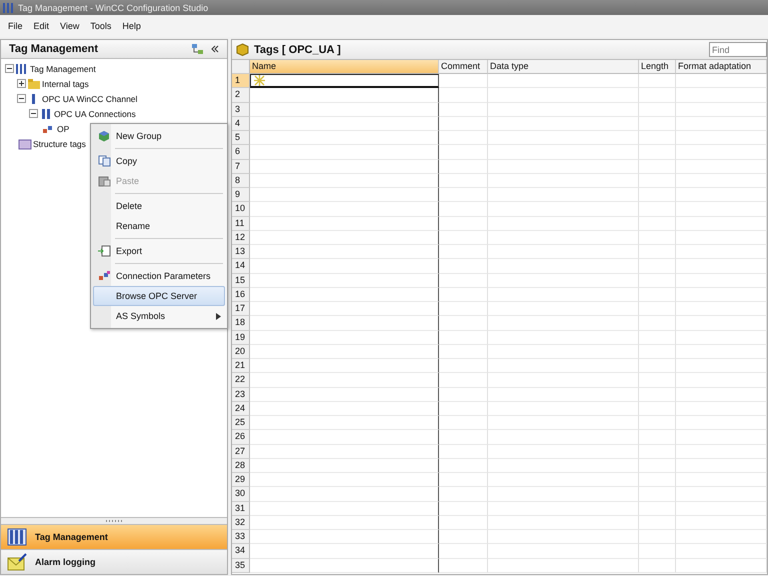 The height and width of the screenshot is (576, 768). What do you see at coordinates (63, 129) in the screenshot?
I see `tree-item: OP` at bounding box center [63, 129].